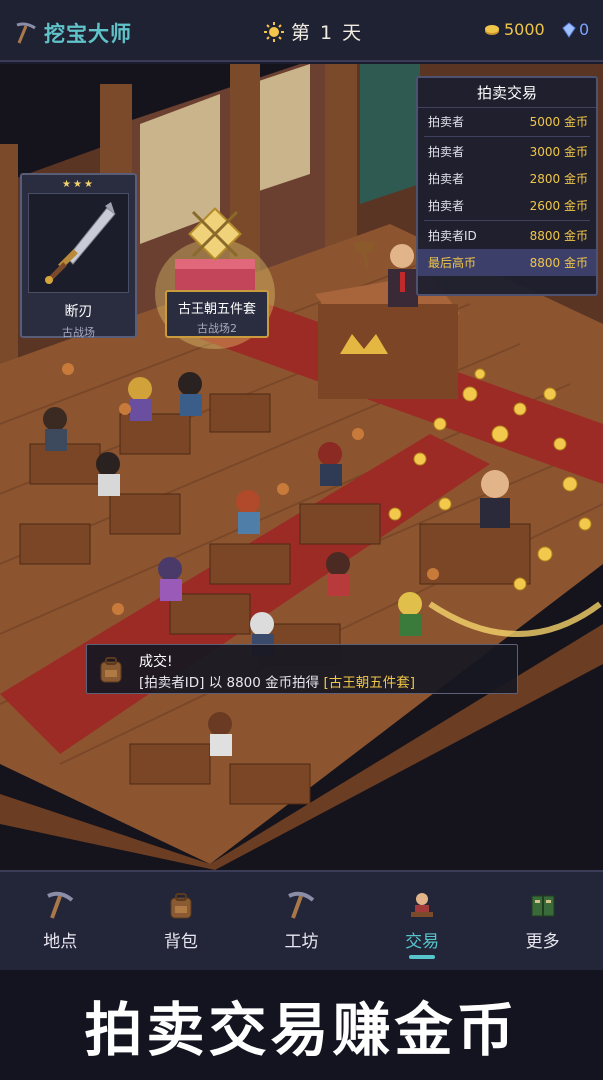  I want to click on day-label: 第 1 天, so click(327, 33).